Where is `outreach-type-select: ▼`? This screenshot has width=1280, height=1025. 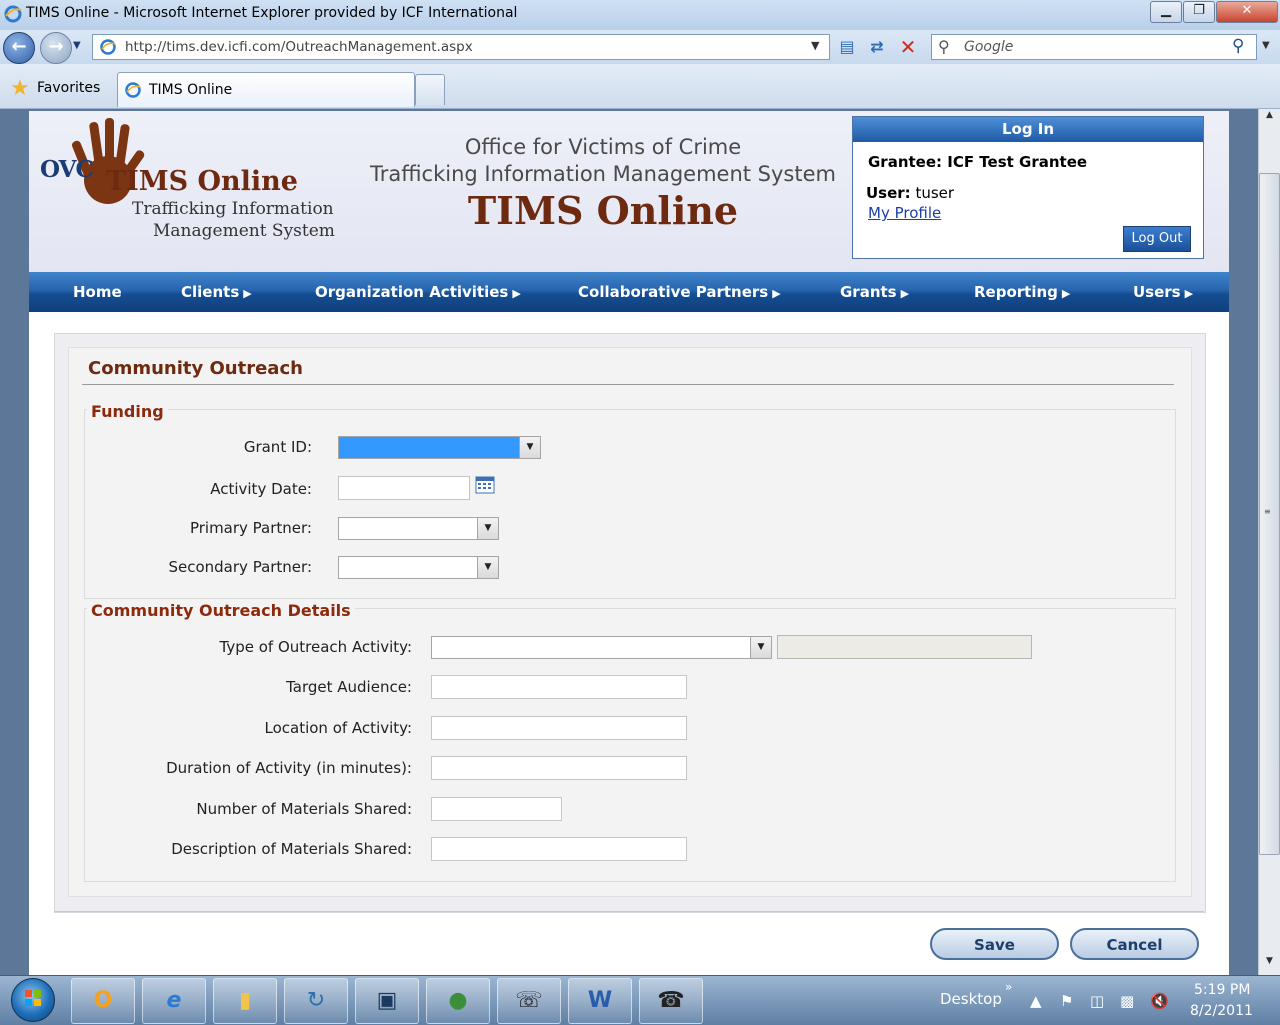 outreach-type-select: ▼ is located at coordinates (601, 647).